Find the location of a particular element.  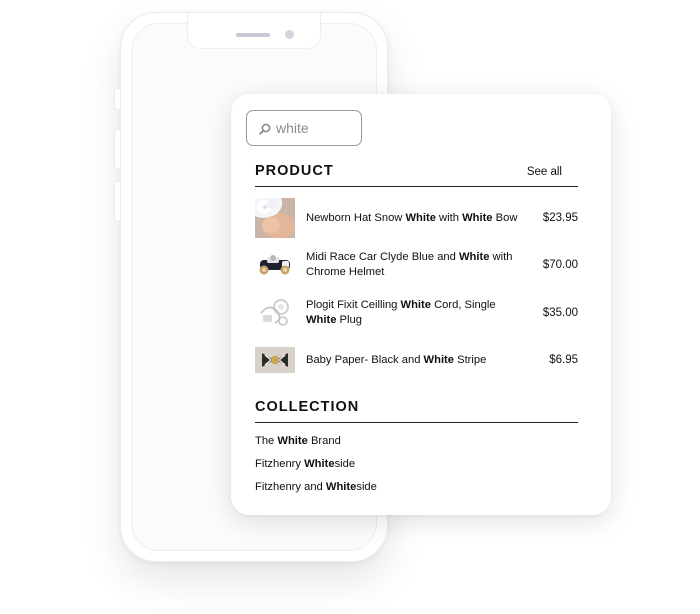

product-section-title: PRODUCT is located at coordinates (294, 171).